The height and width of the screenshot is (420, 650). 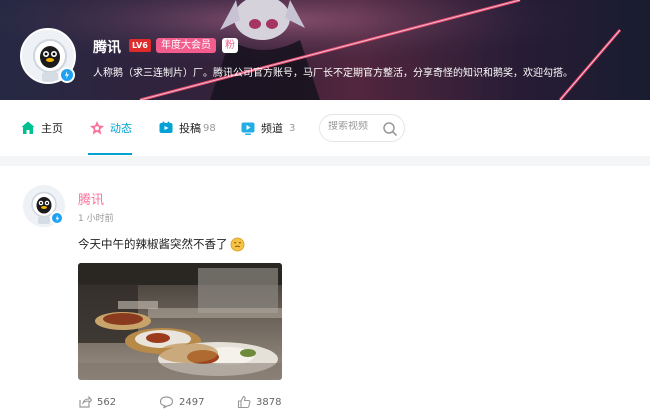 I want to click on search-icon, so click(x=390, y=129).